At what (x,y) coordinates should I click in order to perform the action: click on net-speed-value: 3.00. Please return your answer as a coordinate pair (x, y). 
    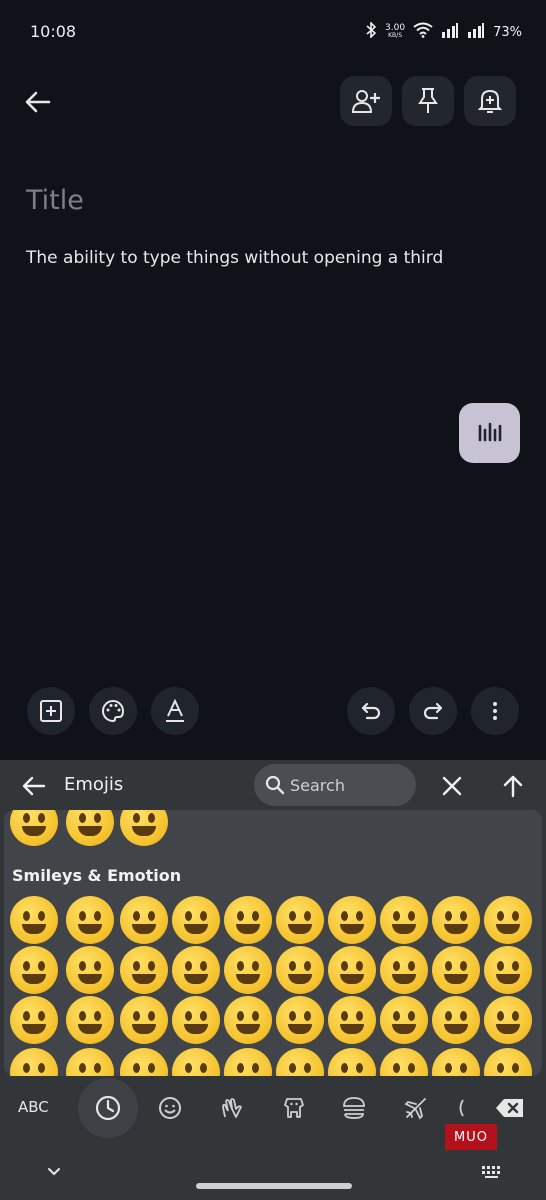
    Looking at the image, I should click on (395, 28).